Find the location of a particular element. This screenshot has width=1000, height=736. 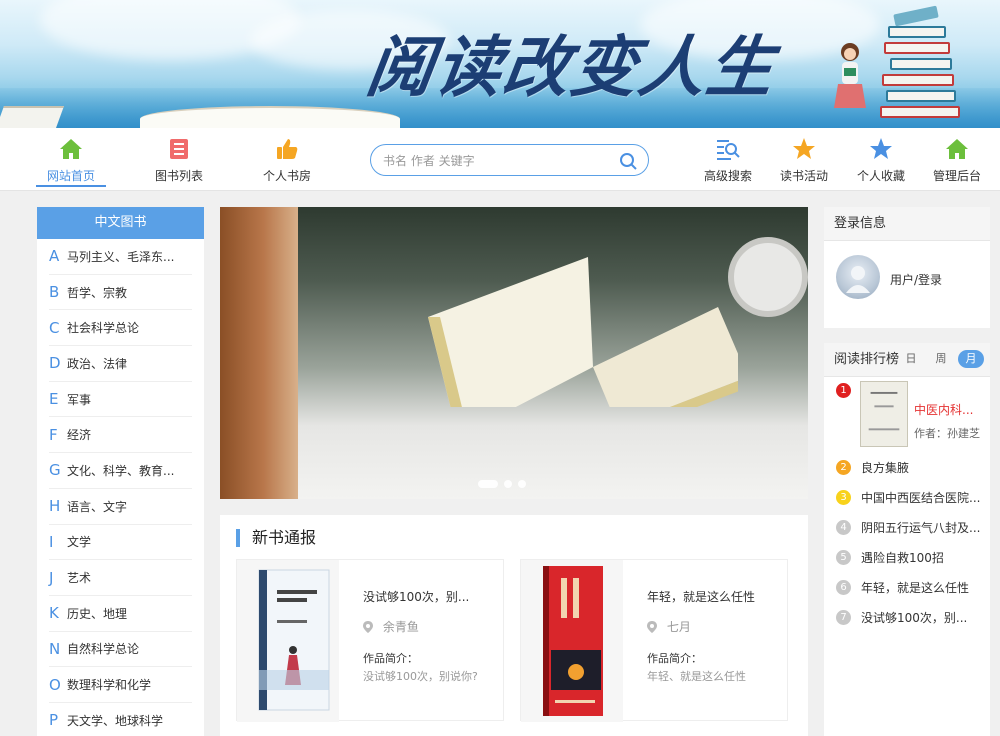

home-icon is located at coordinates (71, 149).